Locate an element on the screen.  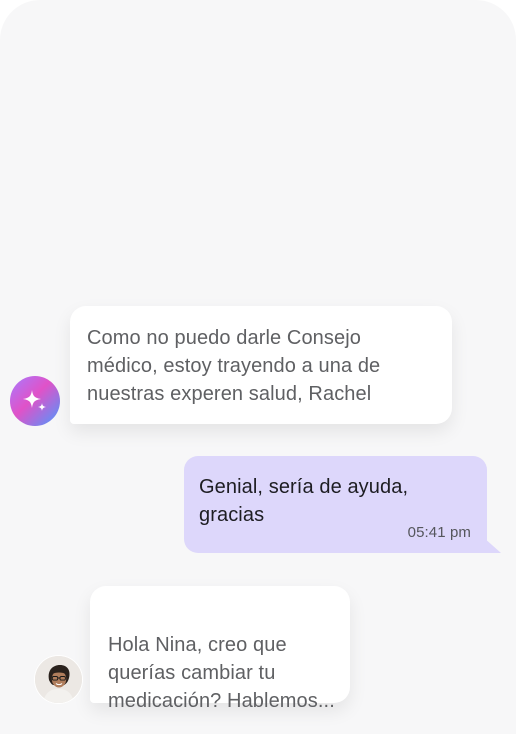
assistant-avatar is located at coordinates (35, 401).